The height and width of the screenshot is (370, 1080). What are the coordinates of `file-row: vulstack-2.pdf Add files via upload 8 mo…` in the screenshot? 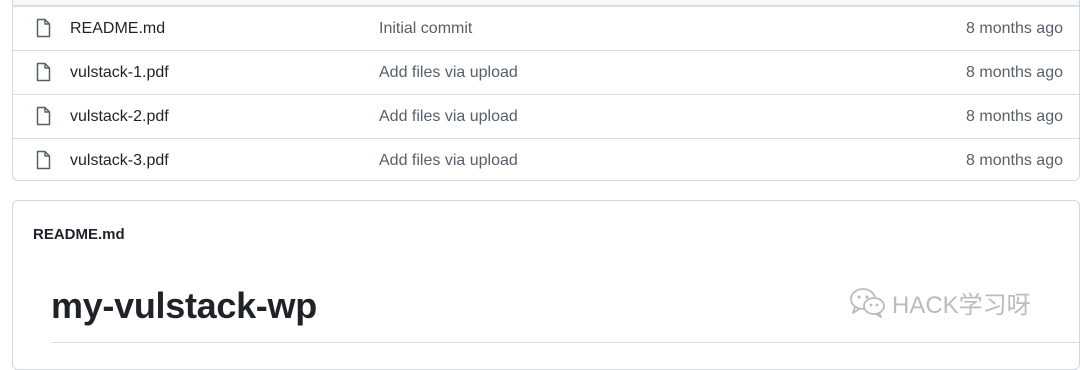 It's located at (546, 116).